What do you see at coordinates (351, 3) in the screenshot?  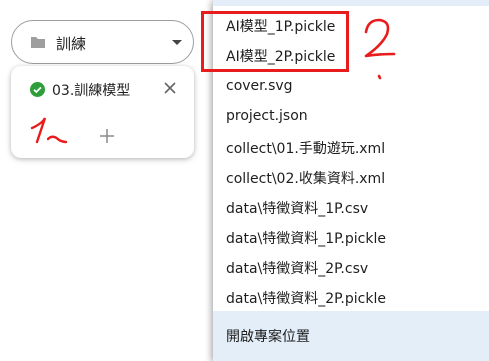 I see `menu-top-strip` at bounding box center [351, 3].